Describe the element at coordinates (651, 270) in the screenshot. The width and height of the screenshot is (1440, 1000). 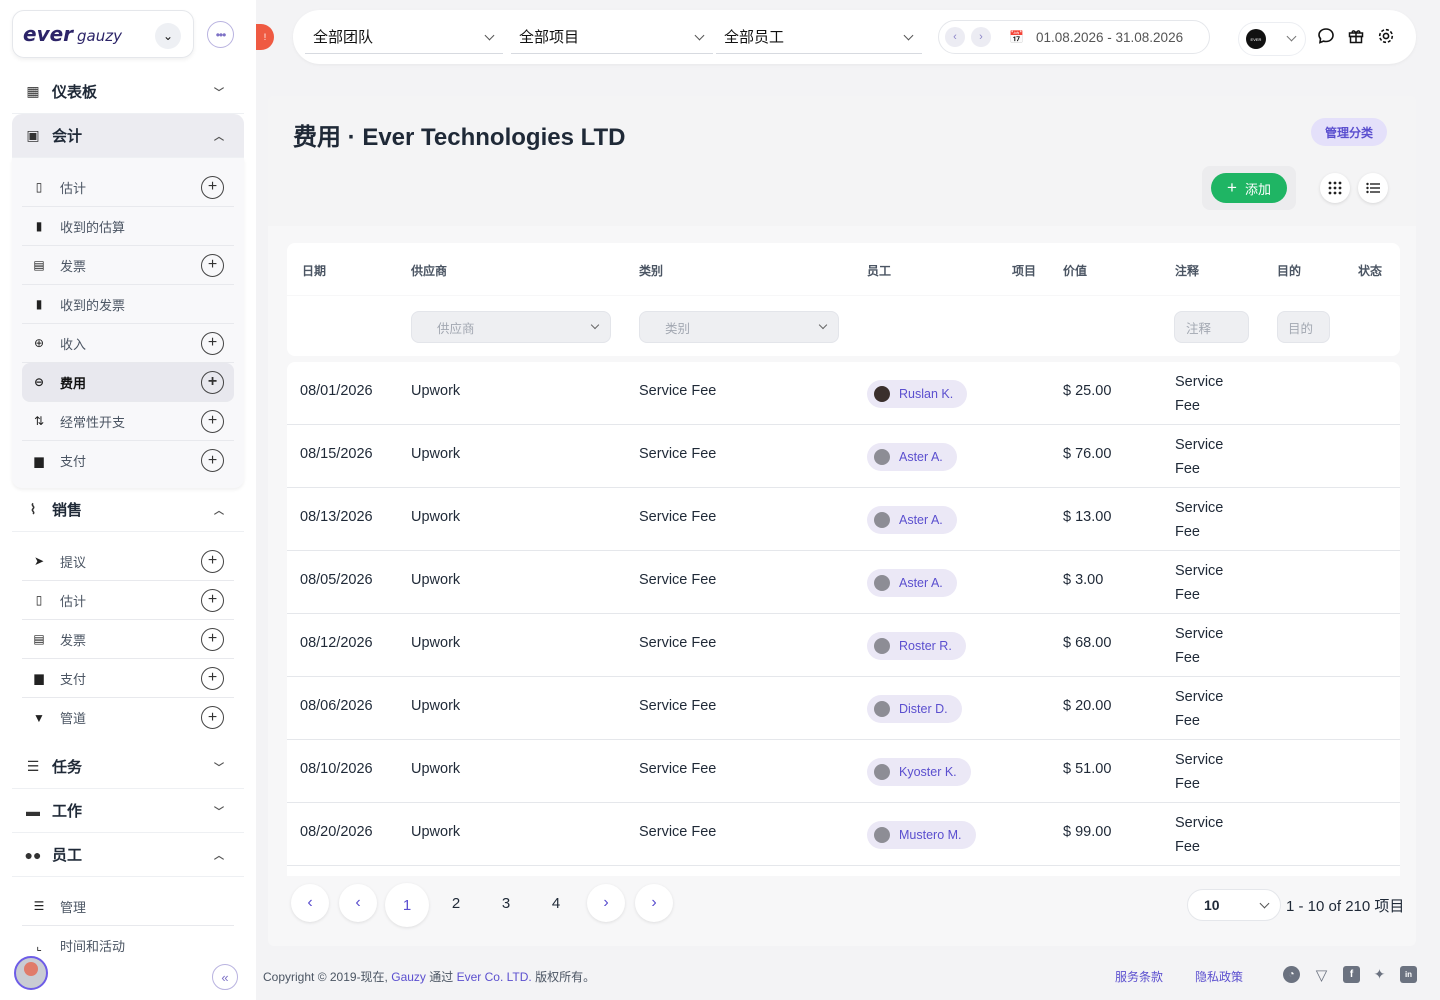
I see `column-category: 类别` at that location.